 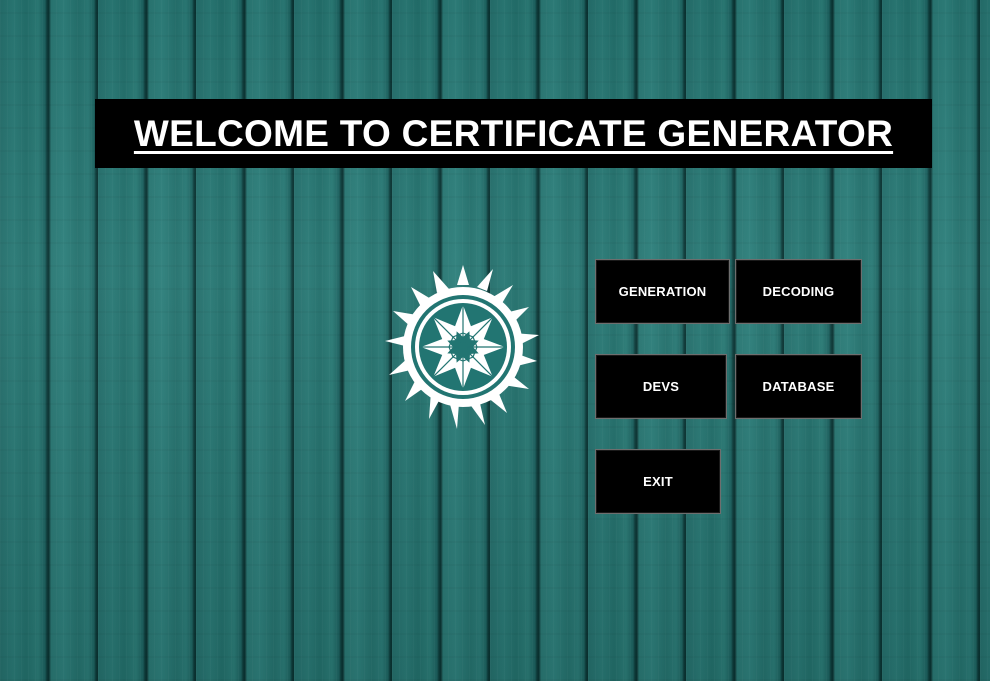 I want to click on exit-button: EXIT, so click(x=658, y=481).